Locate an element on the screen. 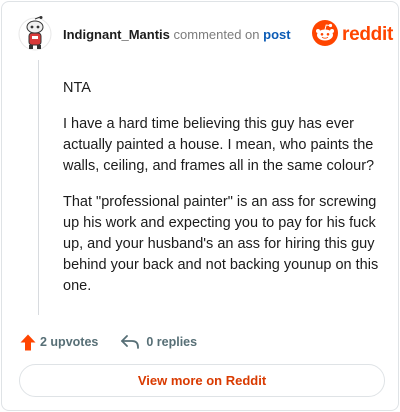  replies-button: 0 replies is located at coordinates (158, 342).